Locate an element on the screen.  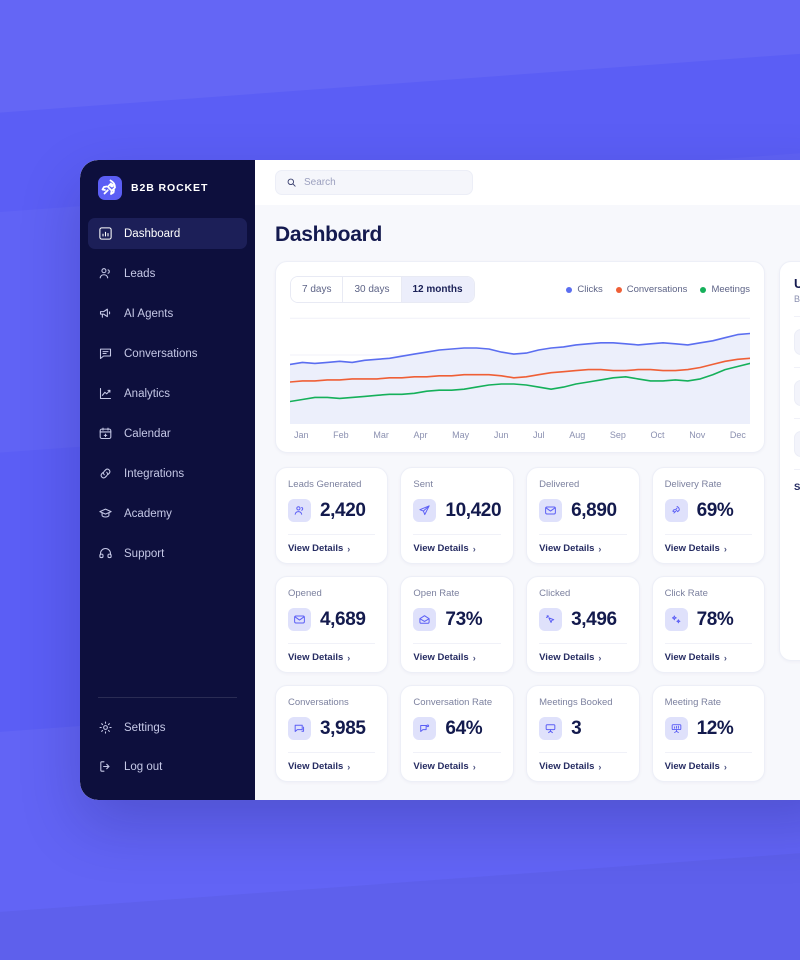
kpi-card-meetings-booked: Meetings Booked 3 View Details › is located at coordinates (583, 733).